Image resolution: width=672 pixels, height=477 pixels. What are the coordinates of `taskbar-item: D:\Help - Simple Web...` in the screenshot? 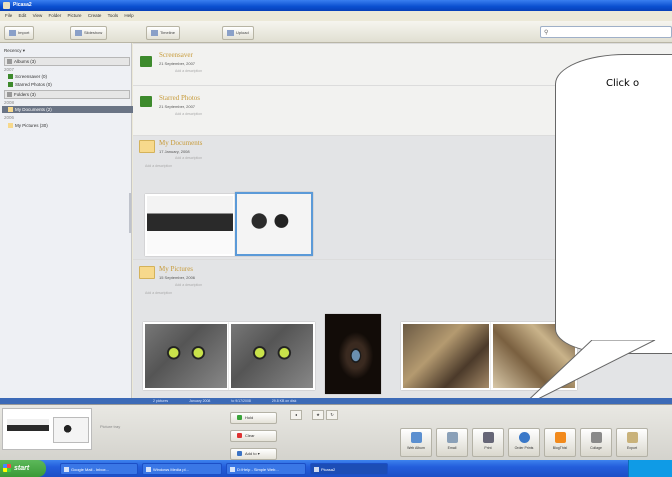 It's located at (266, 469).